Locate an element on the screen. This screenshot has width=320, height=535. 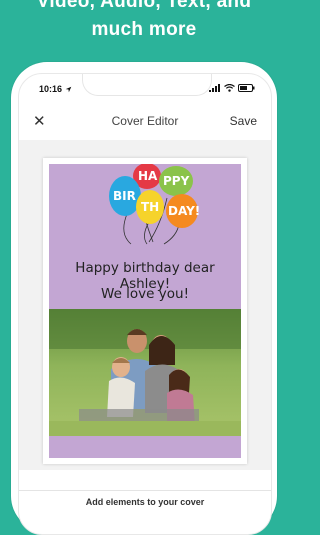
wifi-icon is located at coordinates (229, 88).